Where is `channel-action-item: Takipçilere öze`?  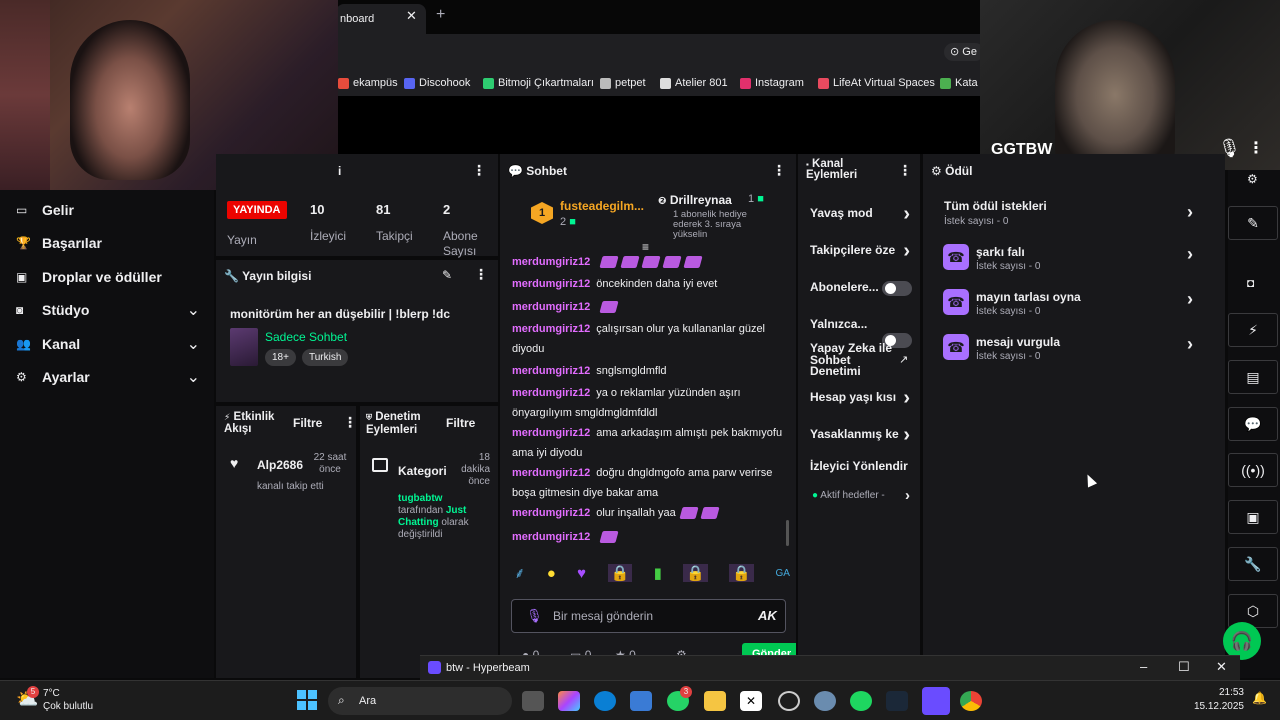 channel-action-item: Takipçilere öze is located at coordinates (862, 250).